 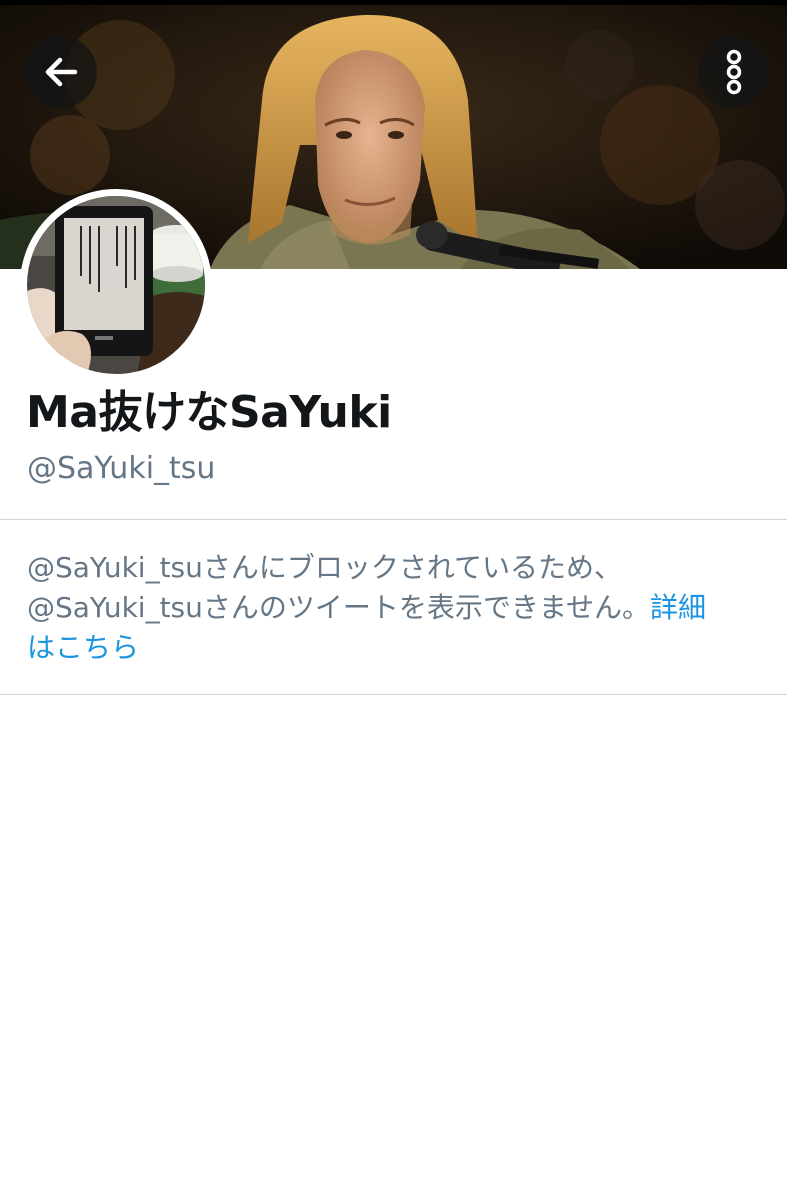 What do you see at coordinates (121, 468) in the screenshot?
I see `profile-handle: @SaYuki_tsu` at bounding box center [121, 468].